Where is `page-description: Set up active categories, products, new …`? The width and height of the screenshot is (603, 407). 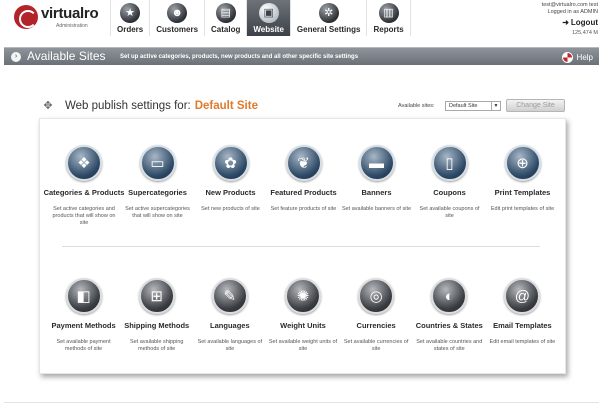 page-description: Set up active categories, products, new … is located at coordinates (239, 57).